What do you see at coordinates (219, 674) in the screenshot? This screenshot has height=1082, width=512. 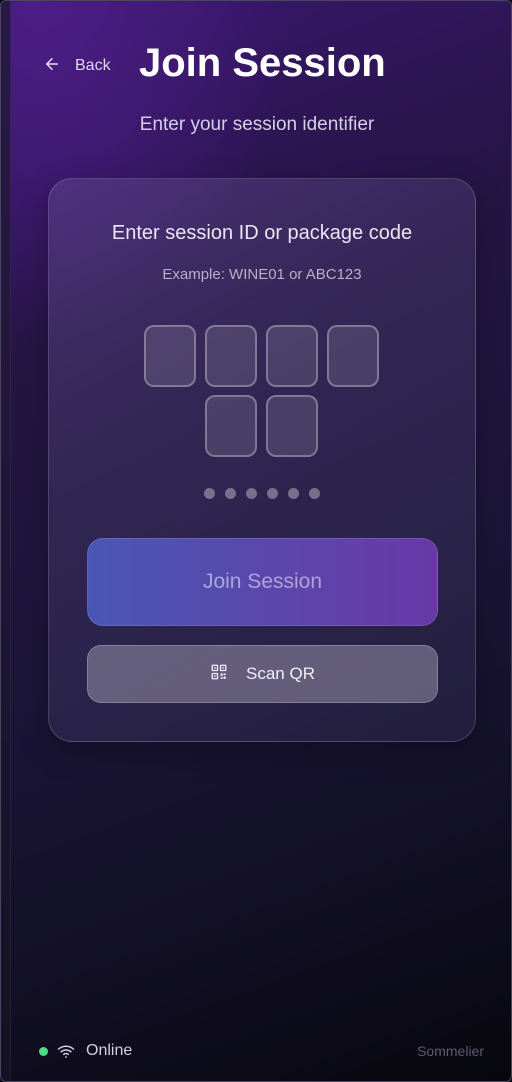 I see `qr-code-icon` at bounding box center [219, 674].